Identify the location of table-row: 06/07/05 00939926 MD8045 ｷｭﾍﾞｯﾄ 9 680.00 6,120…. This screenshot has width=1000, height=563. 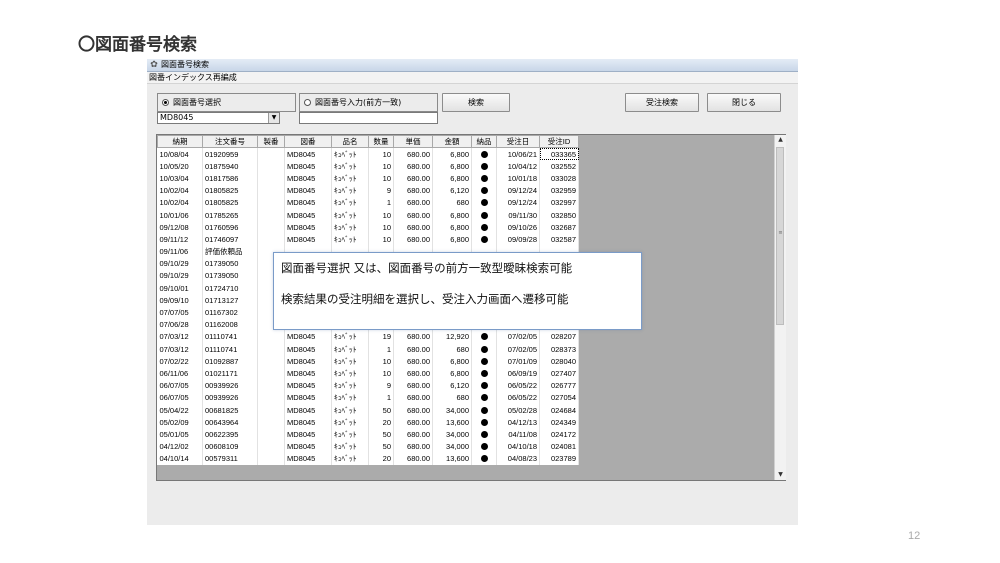
(368, 385).